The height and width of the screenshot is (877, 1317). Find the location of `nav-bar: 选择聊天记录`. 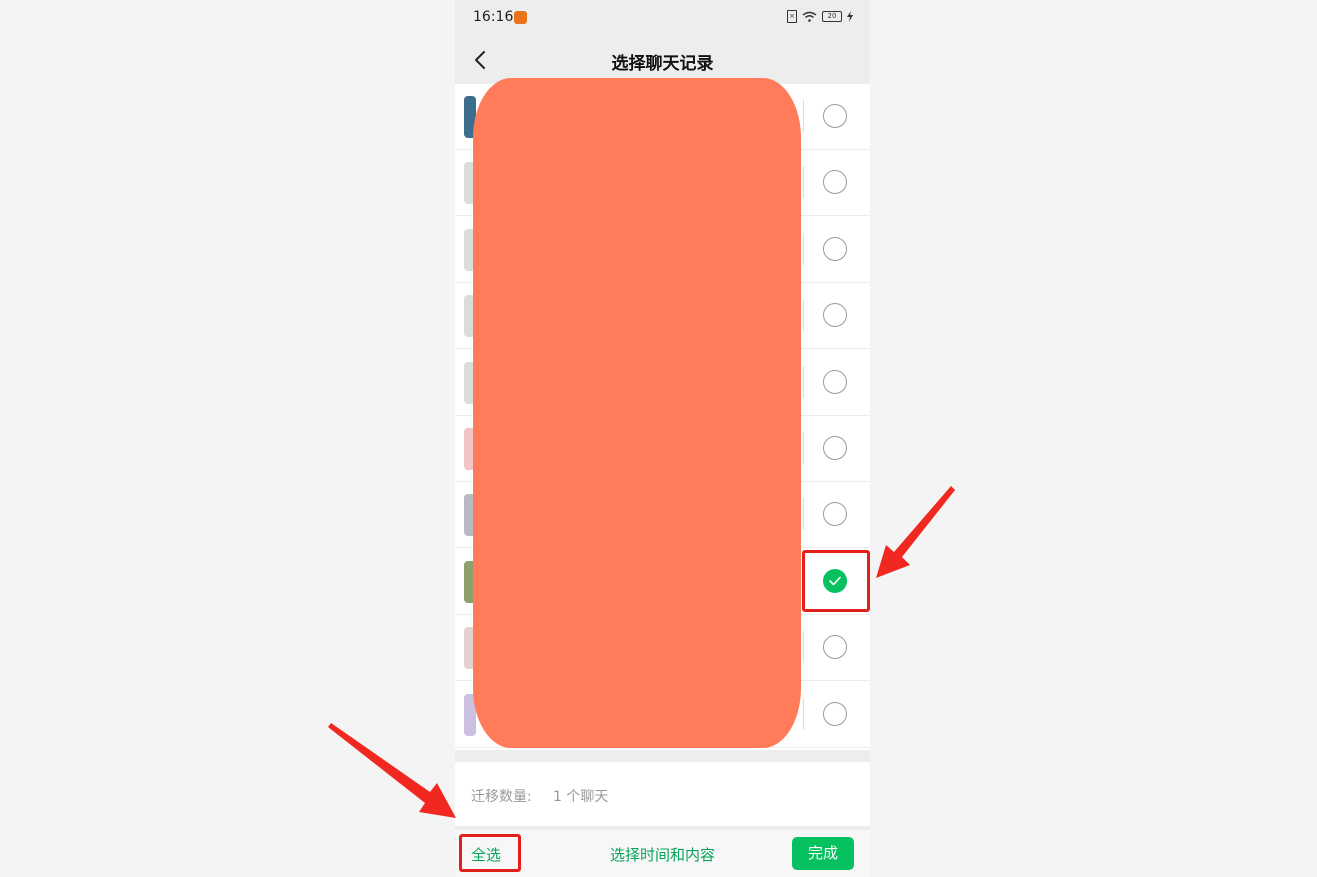

nav-bar: 选择聊天记录 is located at coordinates (662, 60).